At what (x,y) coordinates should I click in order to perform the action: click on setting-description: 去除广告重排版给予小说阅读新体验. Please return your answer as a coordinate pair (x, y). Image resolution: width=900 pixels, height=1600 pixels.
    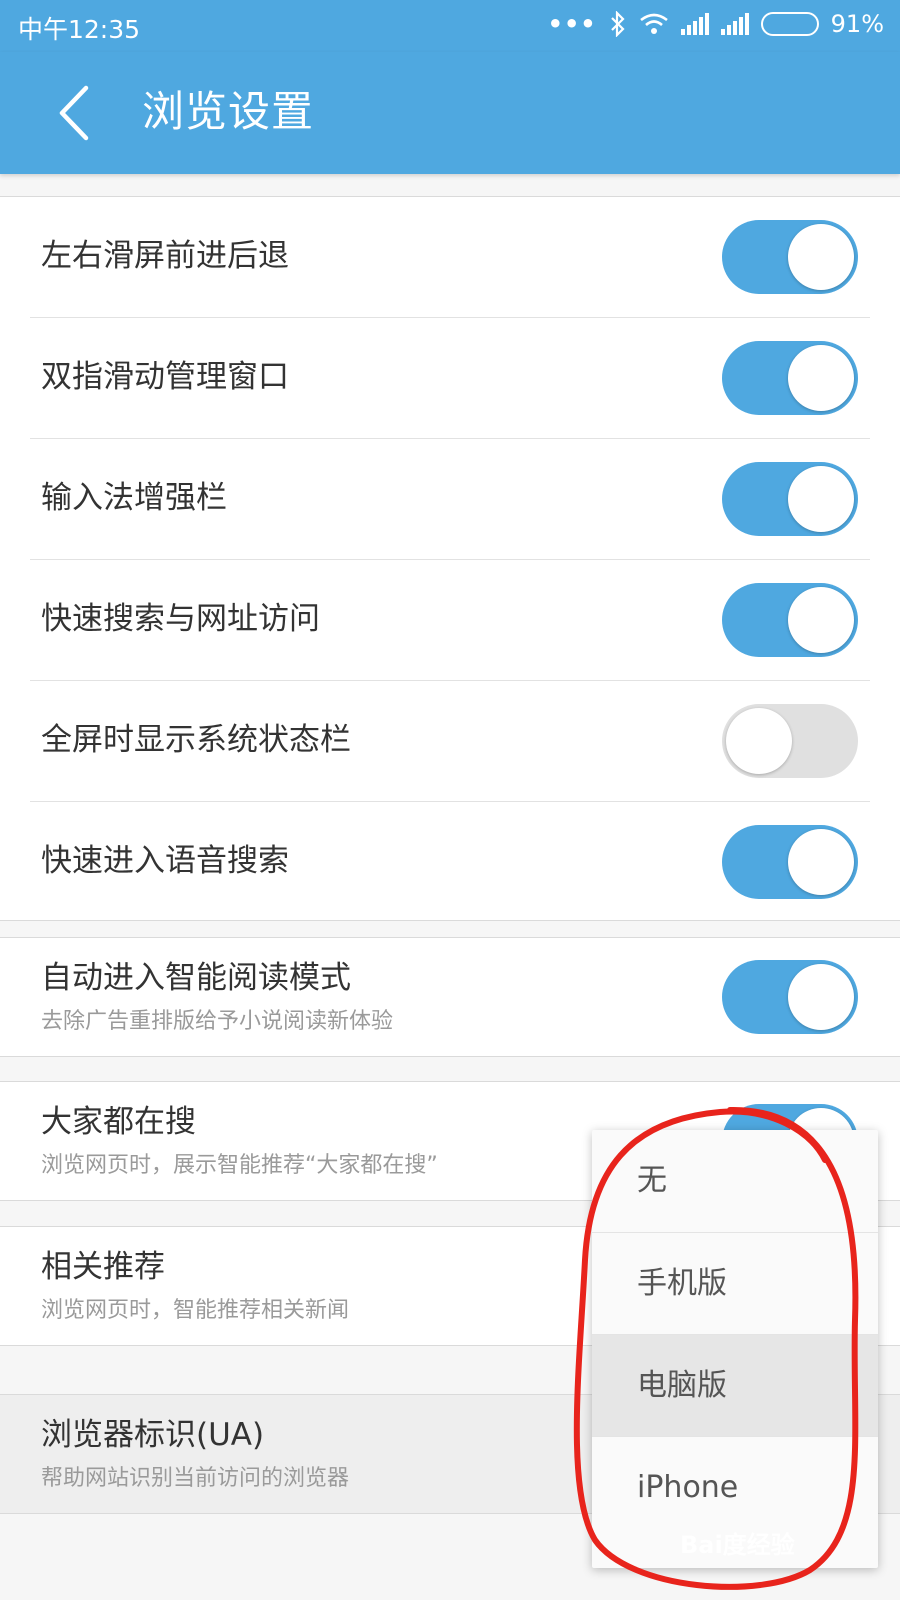
    Looking at the image, I should click on (217, 1021).